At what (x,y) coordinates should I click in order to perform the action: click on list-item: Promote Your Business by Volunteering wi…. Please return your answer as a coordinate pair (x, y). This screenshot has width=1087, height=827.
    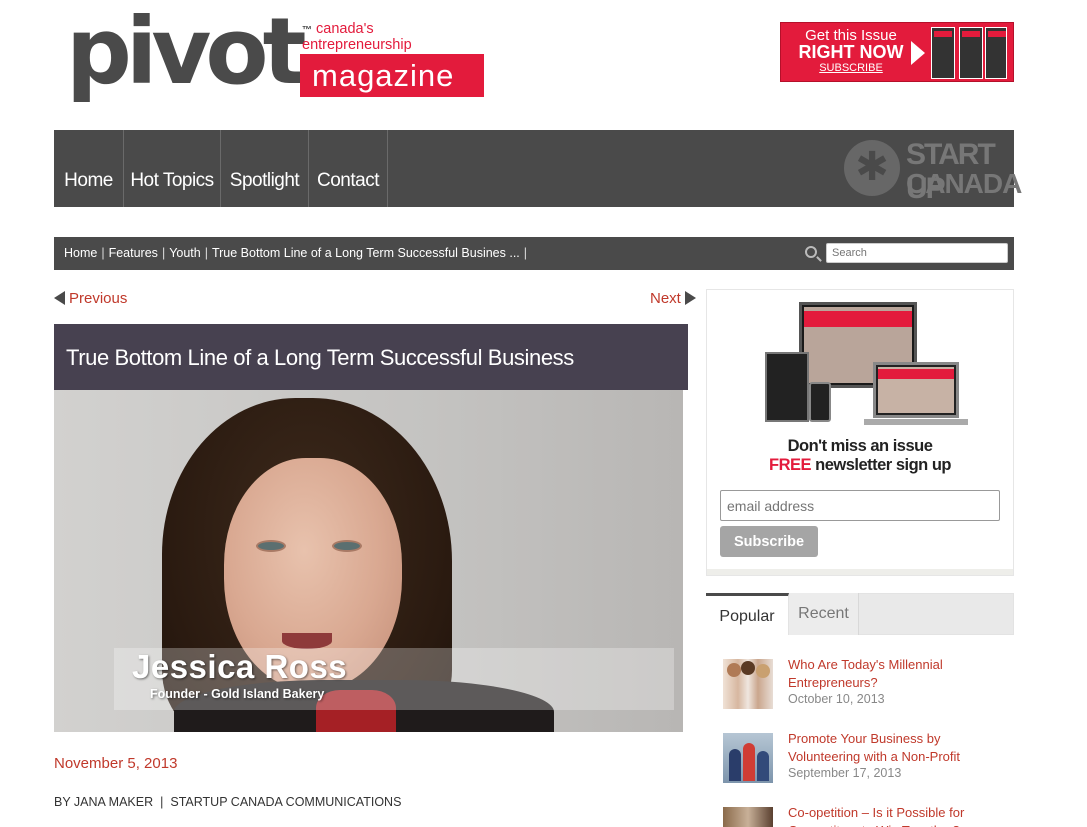
    Looking at the image, I should click on (868, 760).